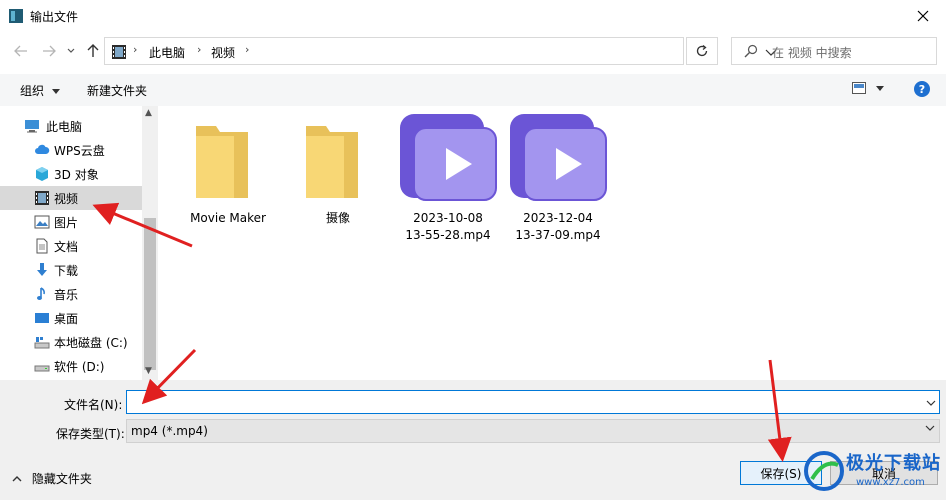 This screenshot has height=500, width=946. I want to click on cube-icon, so click(42, 174).